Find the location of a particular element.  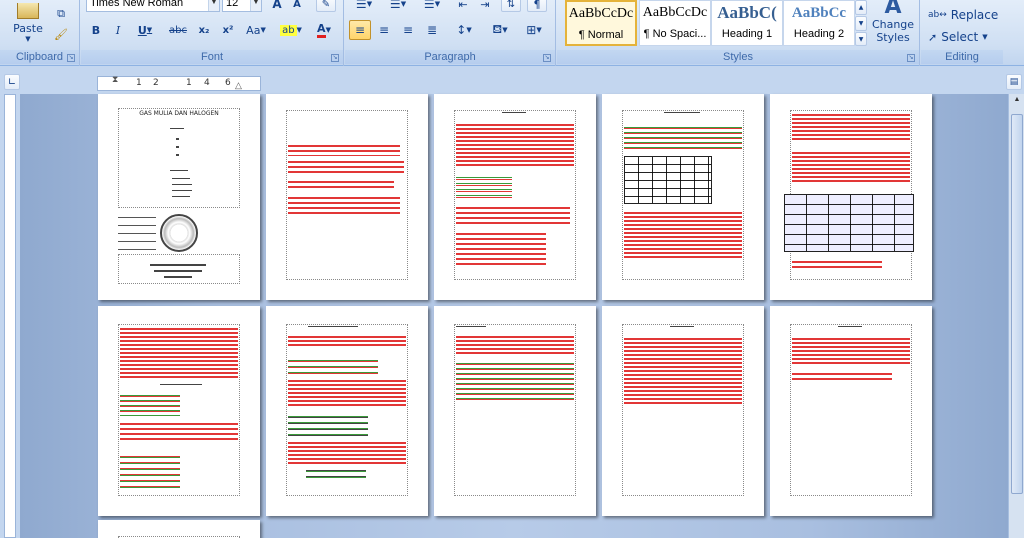

font-group-label: Font is located at coordinates (212, 57).